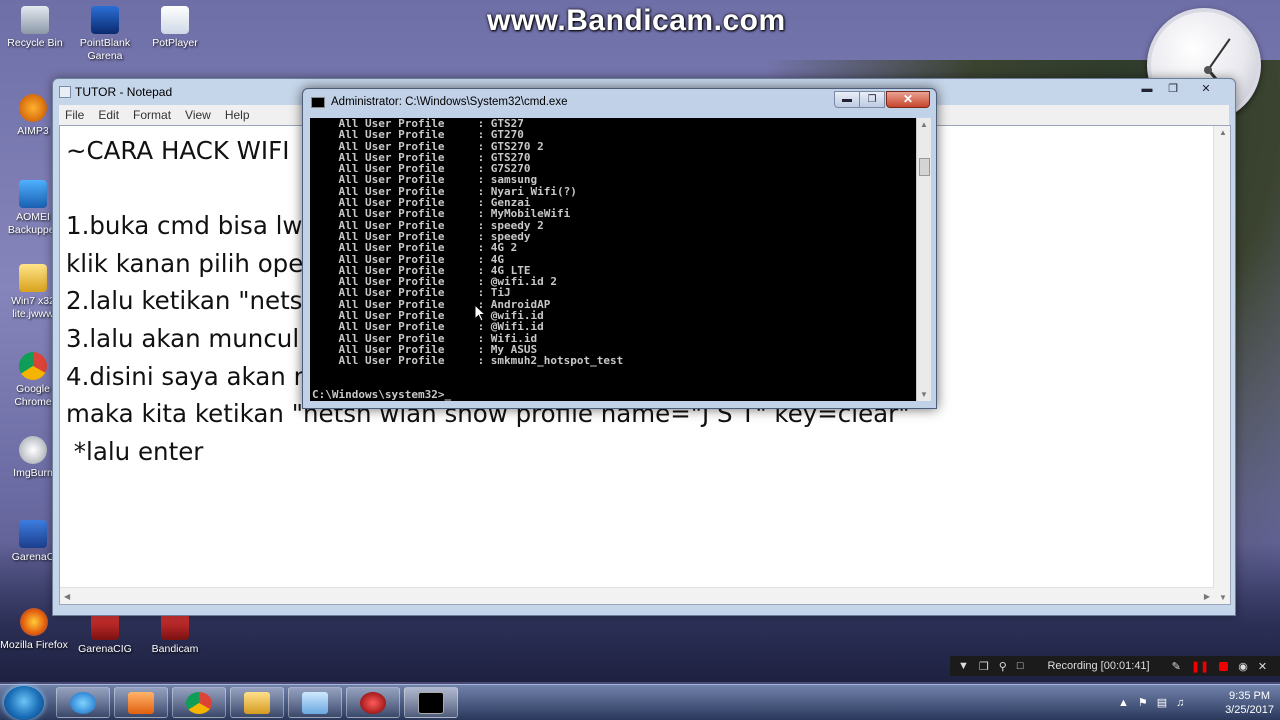 The image size is (1280, 720). What do you see at coordinates (1003, 666) in the screenshot?
I see `magnifier-icon: ⚲` at bounding box center [1003, 666].